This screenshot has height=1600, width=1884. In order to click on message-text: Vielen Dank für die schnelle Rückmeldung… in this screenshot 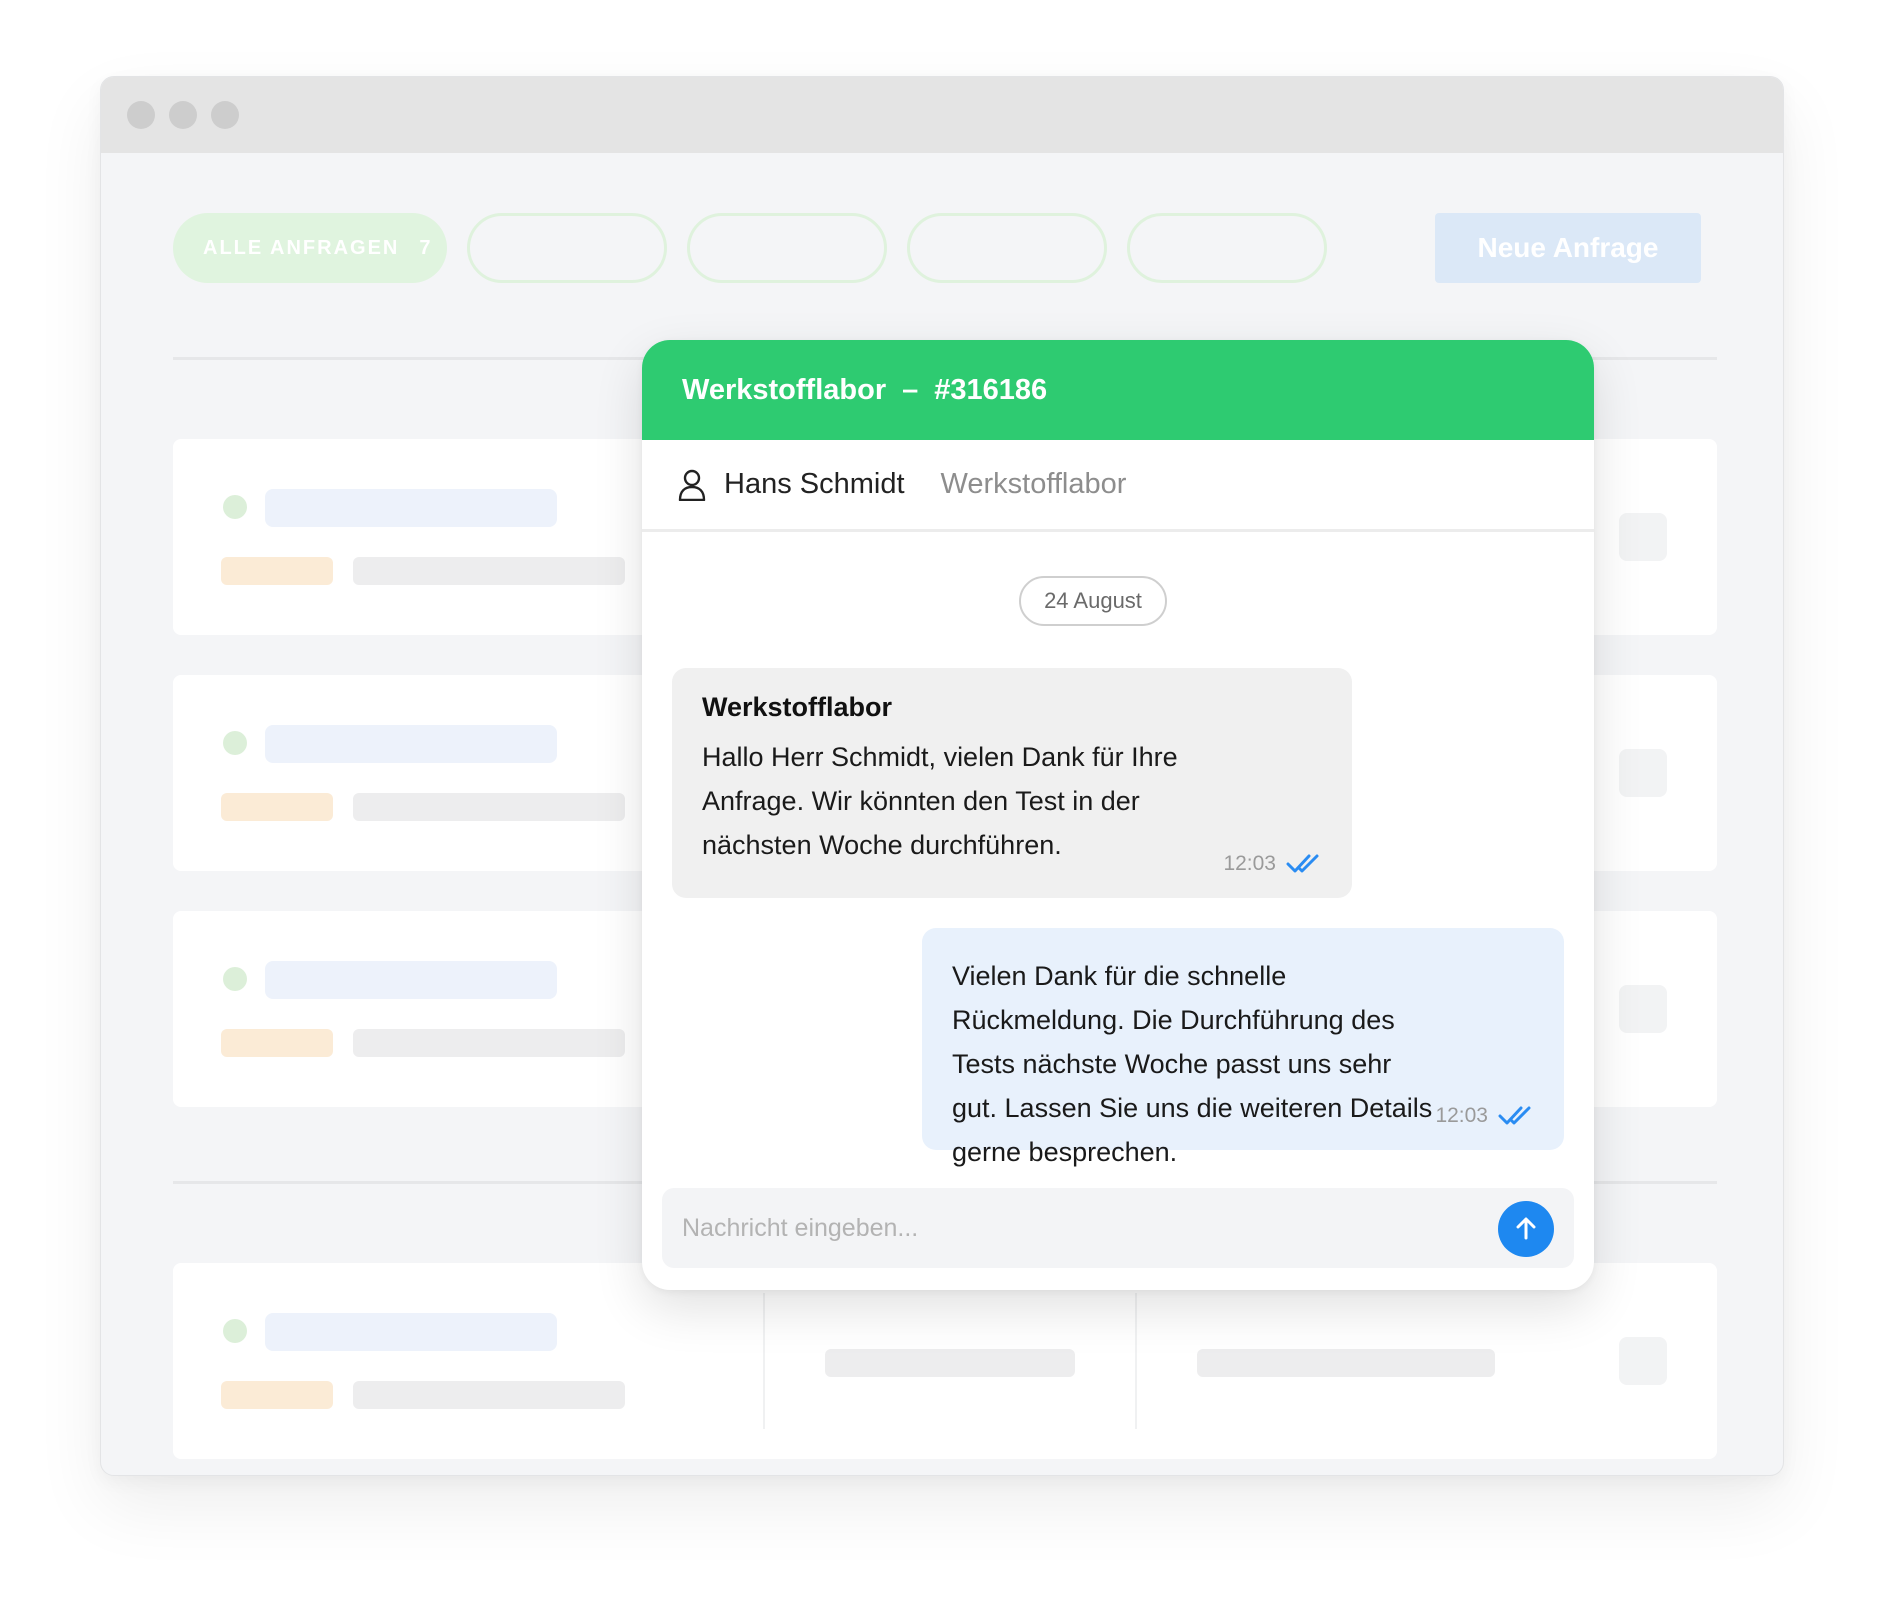, I will do `click(1192, 1064)`.